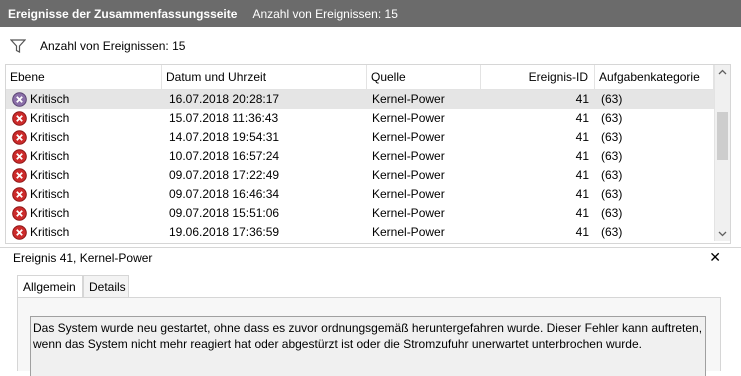 This screenshot has height=376, width=741. I want to click on cell-datetime: 19.06.2018 17:36:59, so click(224, 232).